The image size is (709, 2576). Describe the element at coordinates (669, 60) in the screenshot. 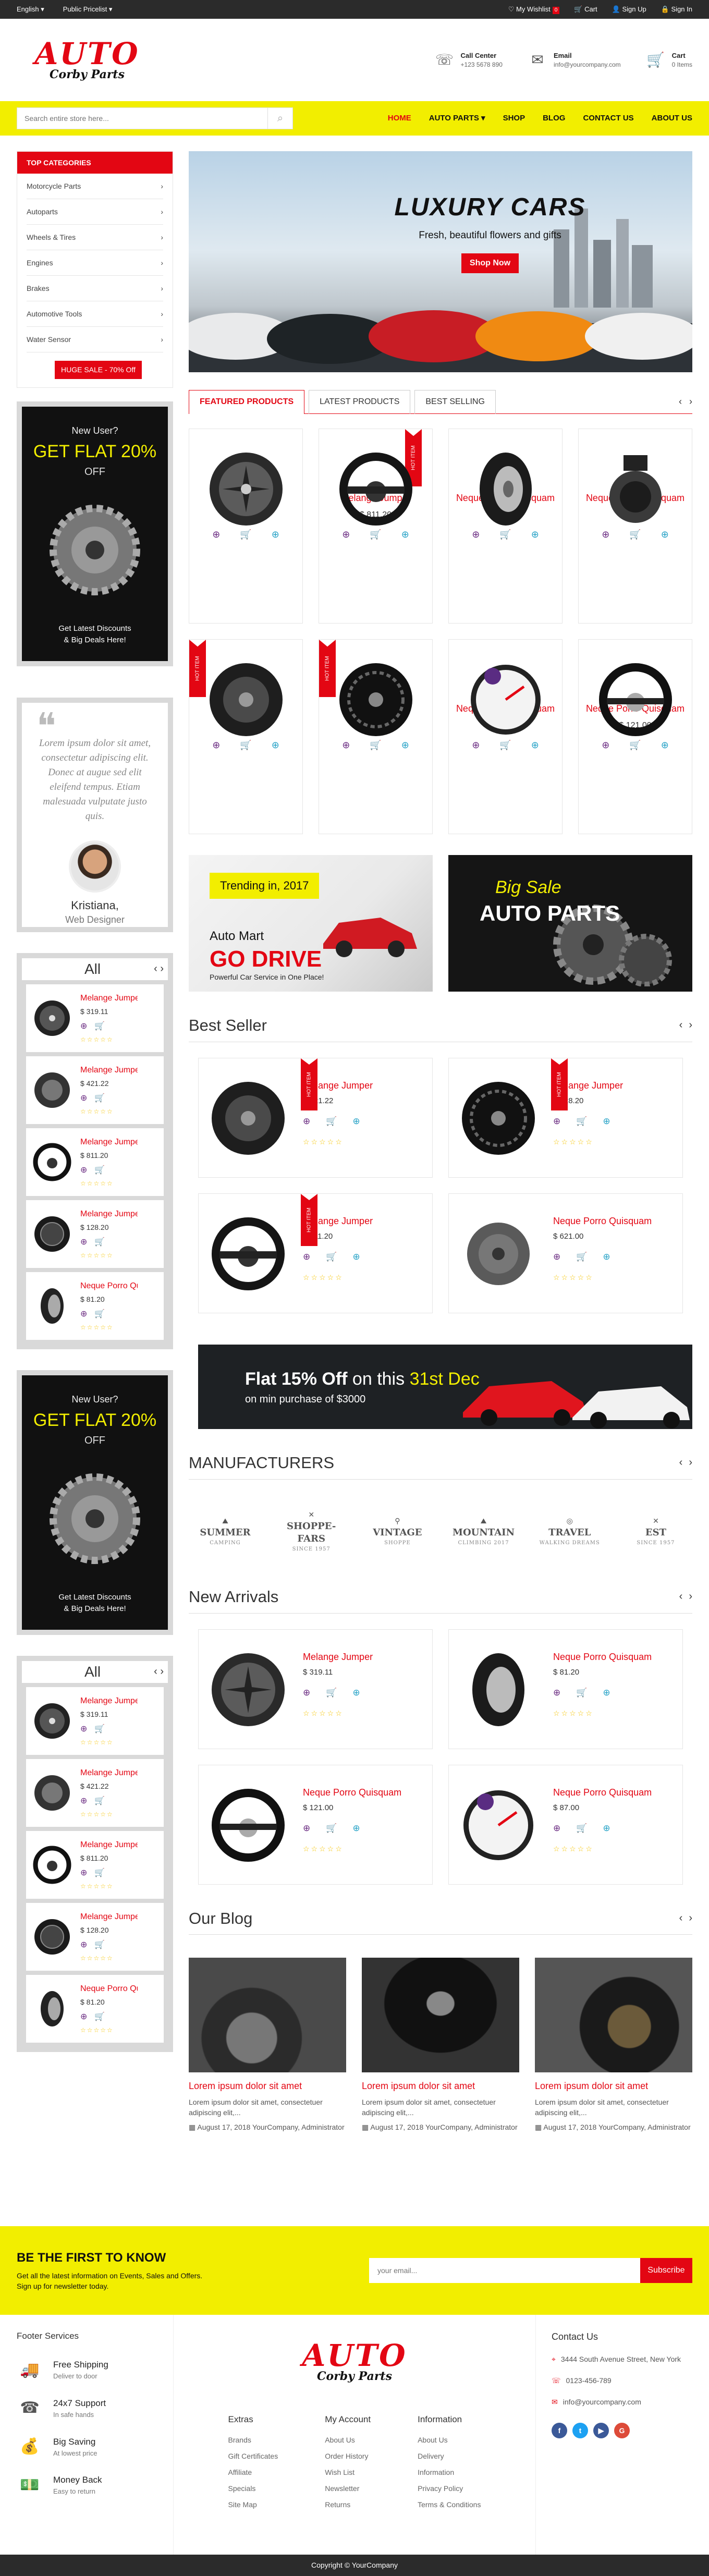

I see `header-cart: 🛒 Cart 0 Items` at that location.